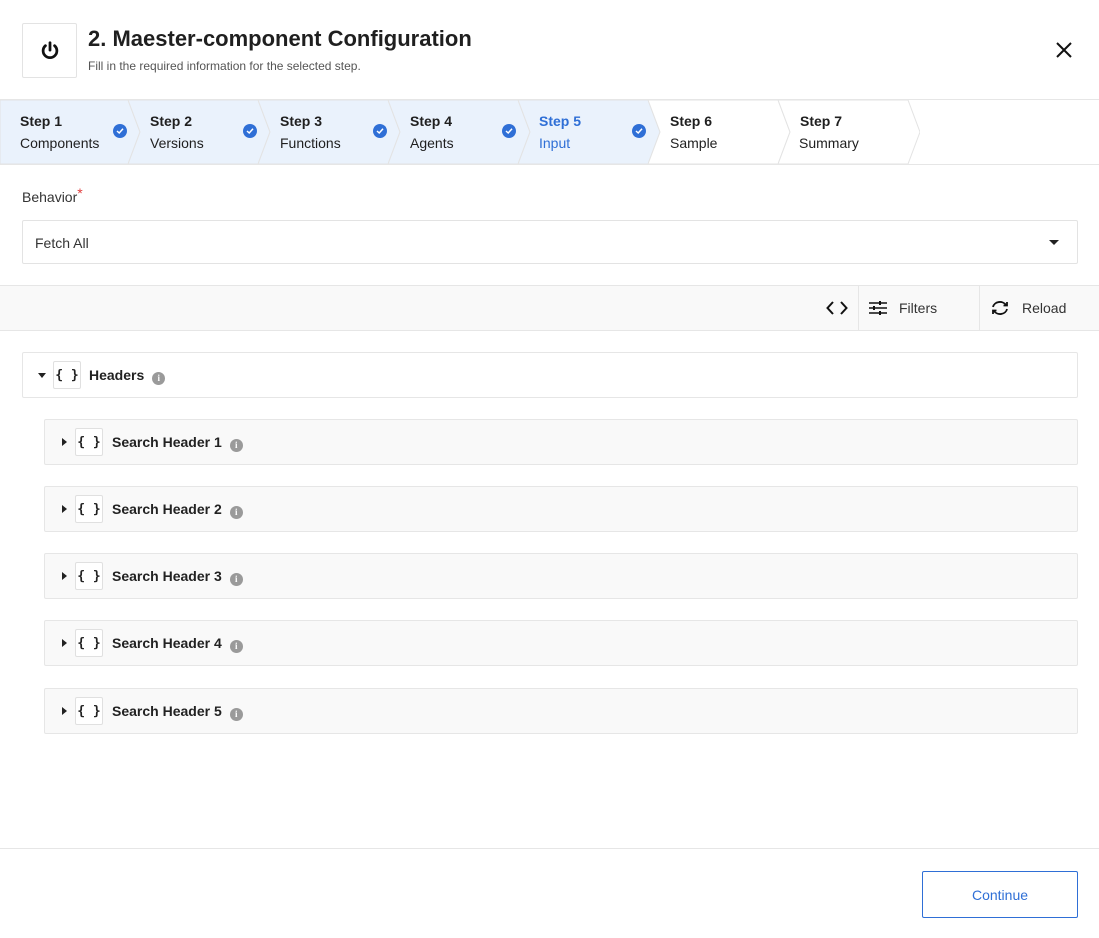 Image resolution: width=1099 pixels, height=938 pixels. I want to click on dialog-footer: Continue, so click(549, 893).